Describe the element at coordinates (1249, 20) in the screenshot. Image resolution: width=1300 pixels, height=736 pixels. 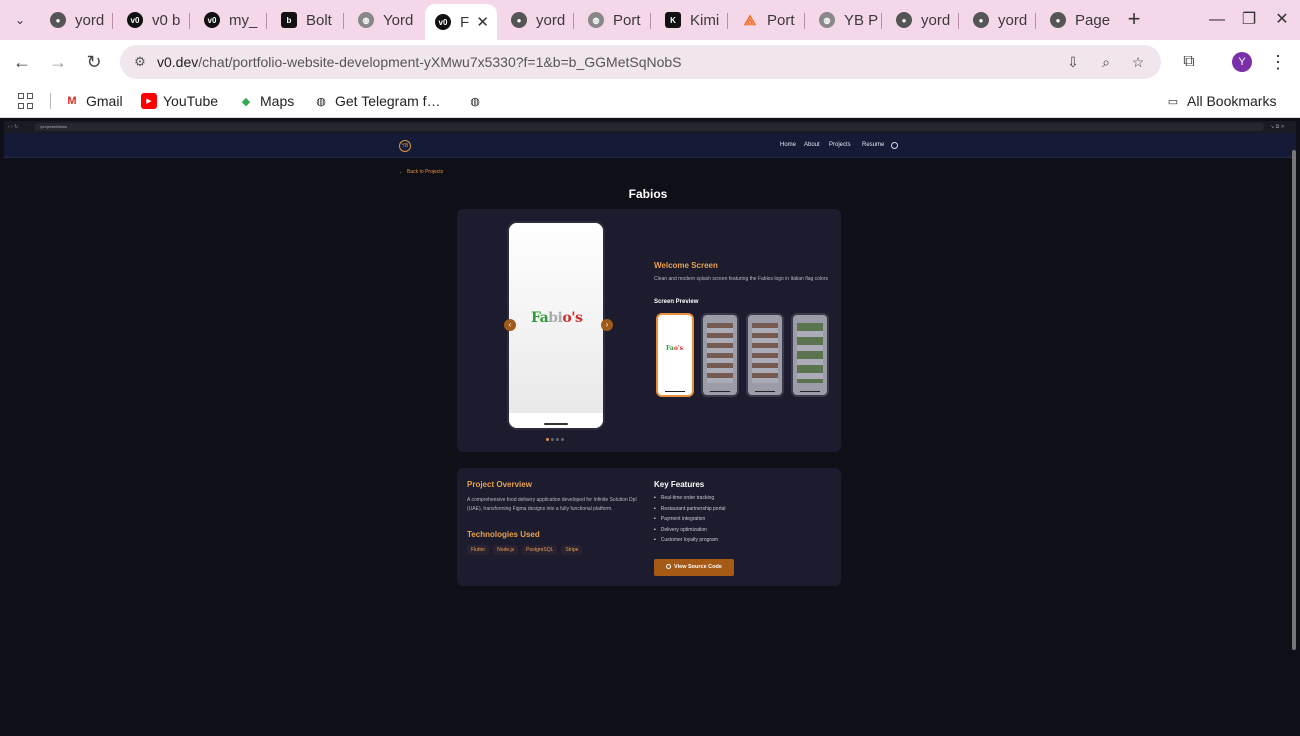
I see `restore-icon: ❐` at that location.